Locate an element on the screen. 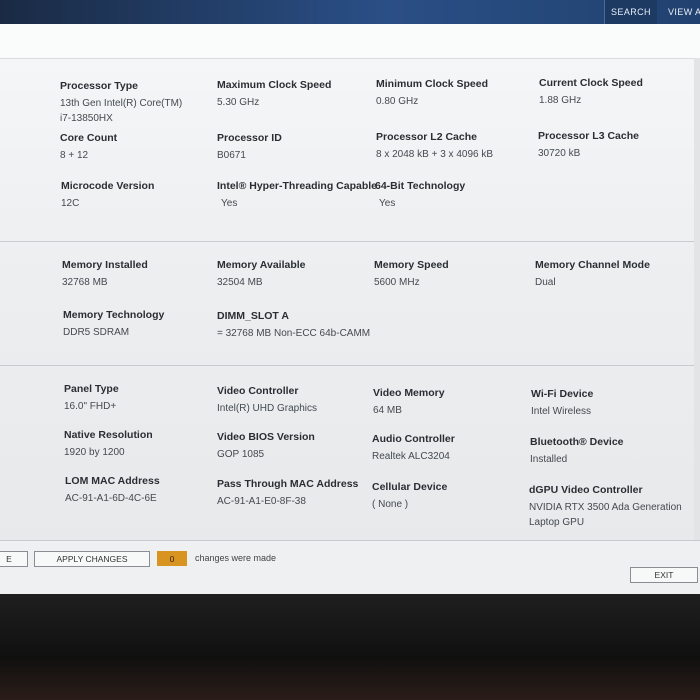 This screenshot has width=700, height=700. memory-available-label: Memory Available is located at coordinates (261, 265).